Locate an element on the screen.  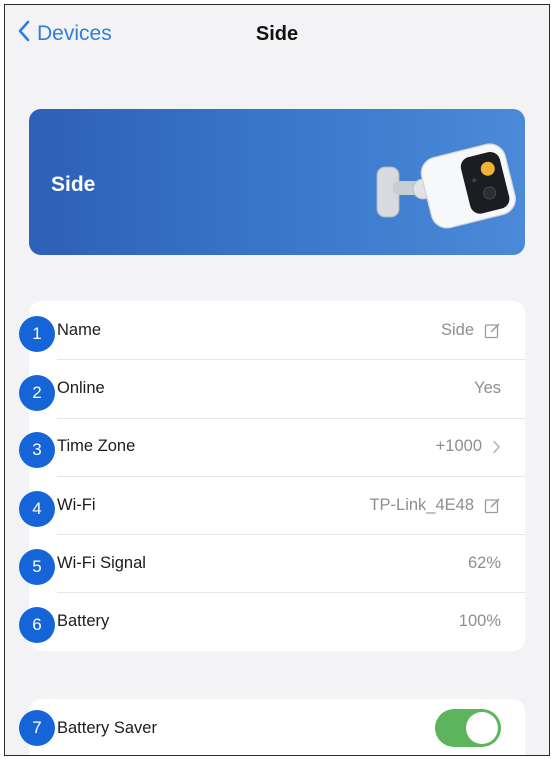
list-item-battery-saver: Battery Saver is located at coordinates (277, 727).